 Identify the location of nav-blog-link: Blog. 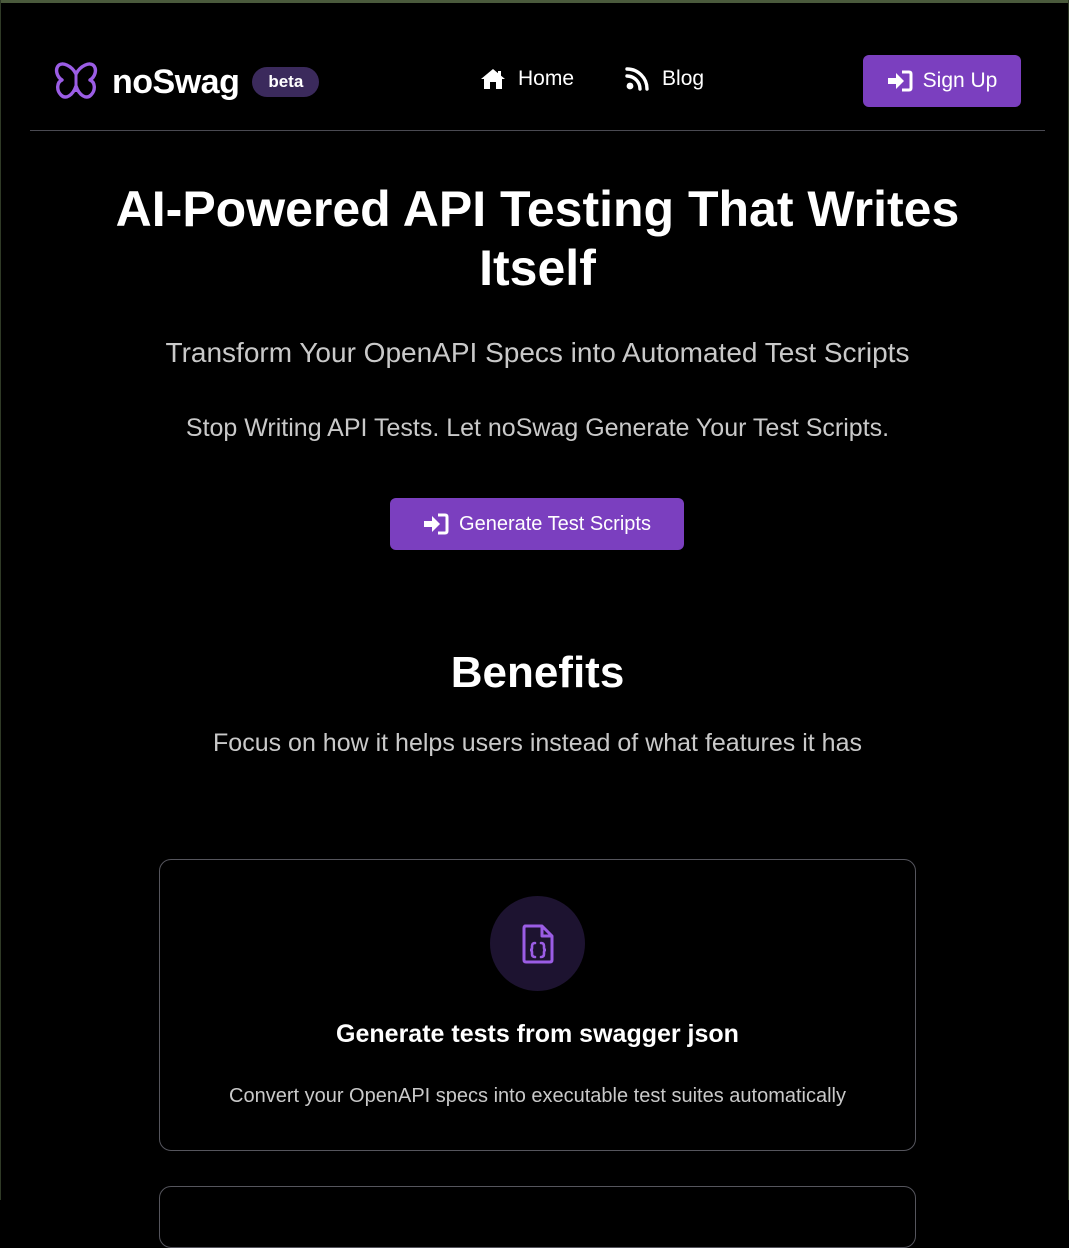
(664, 79).